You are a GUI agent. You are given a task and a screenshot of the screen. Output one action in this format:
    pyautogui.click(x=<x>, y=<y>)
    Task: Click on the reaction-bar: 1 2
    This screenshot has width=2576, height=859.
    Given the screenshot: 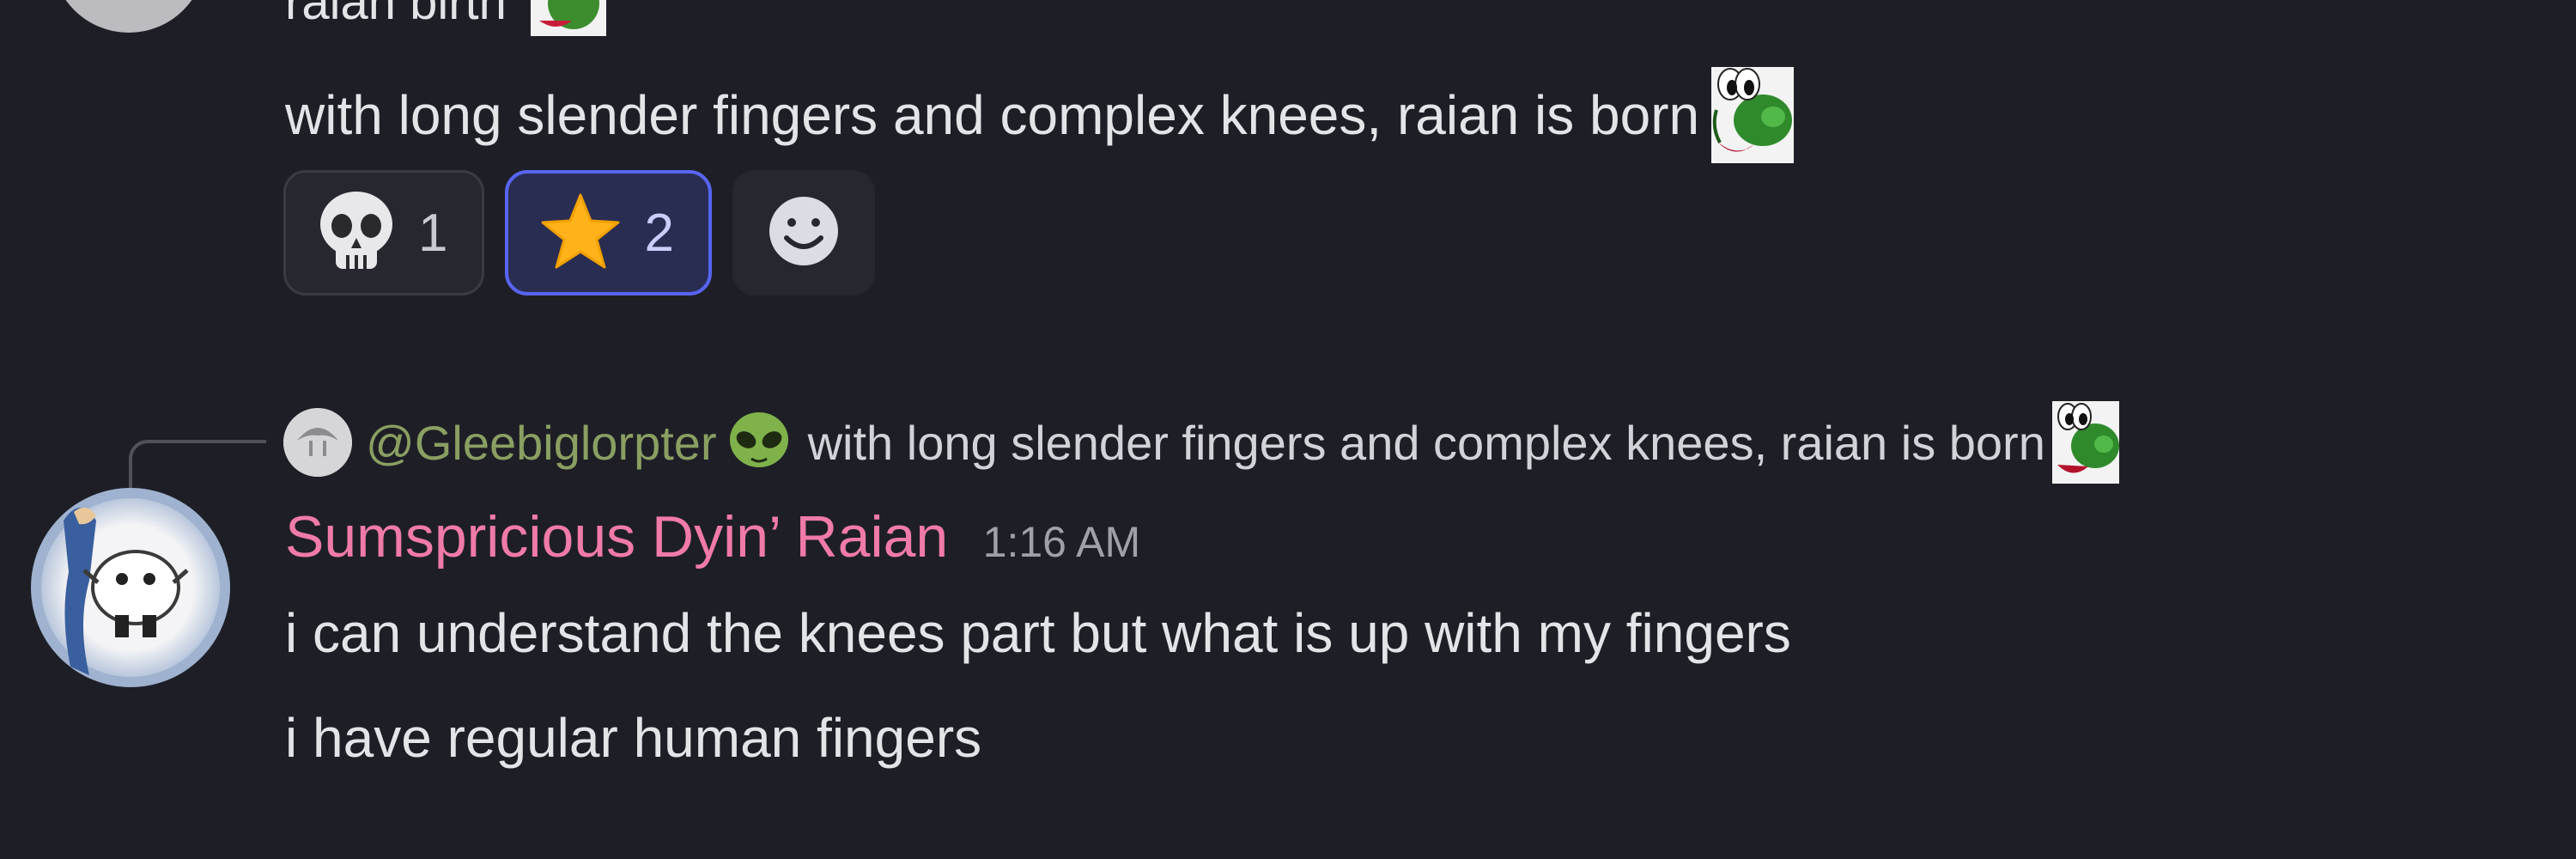 What is the action you would take?
    pyautogui.click(x=579, y=232)
    